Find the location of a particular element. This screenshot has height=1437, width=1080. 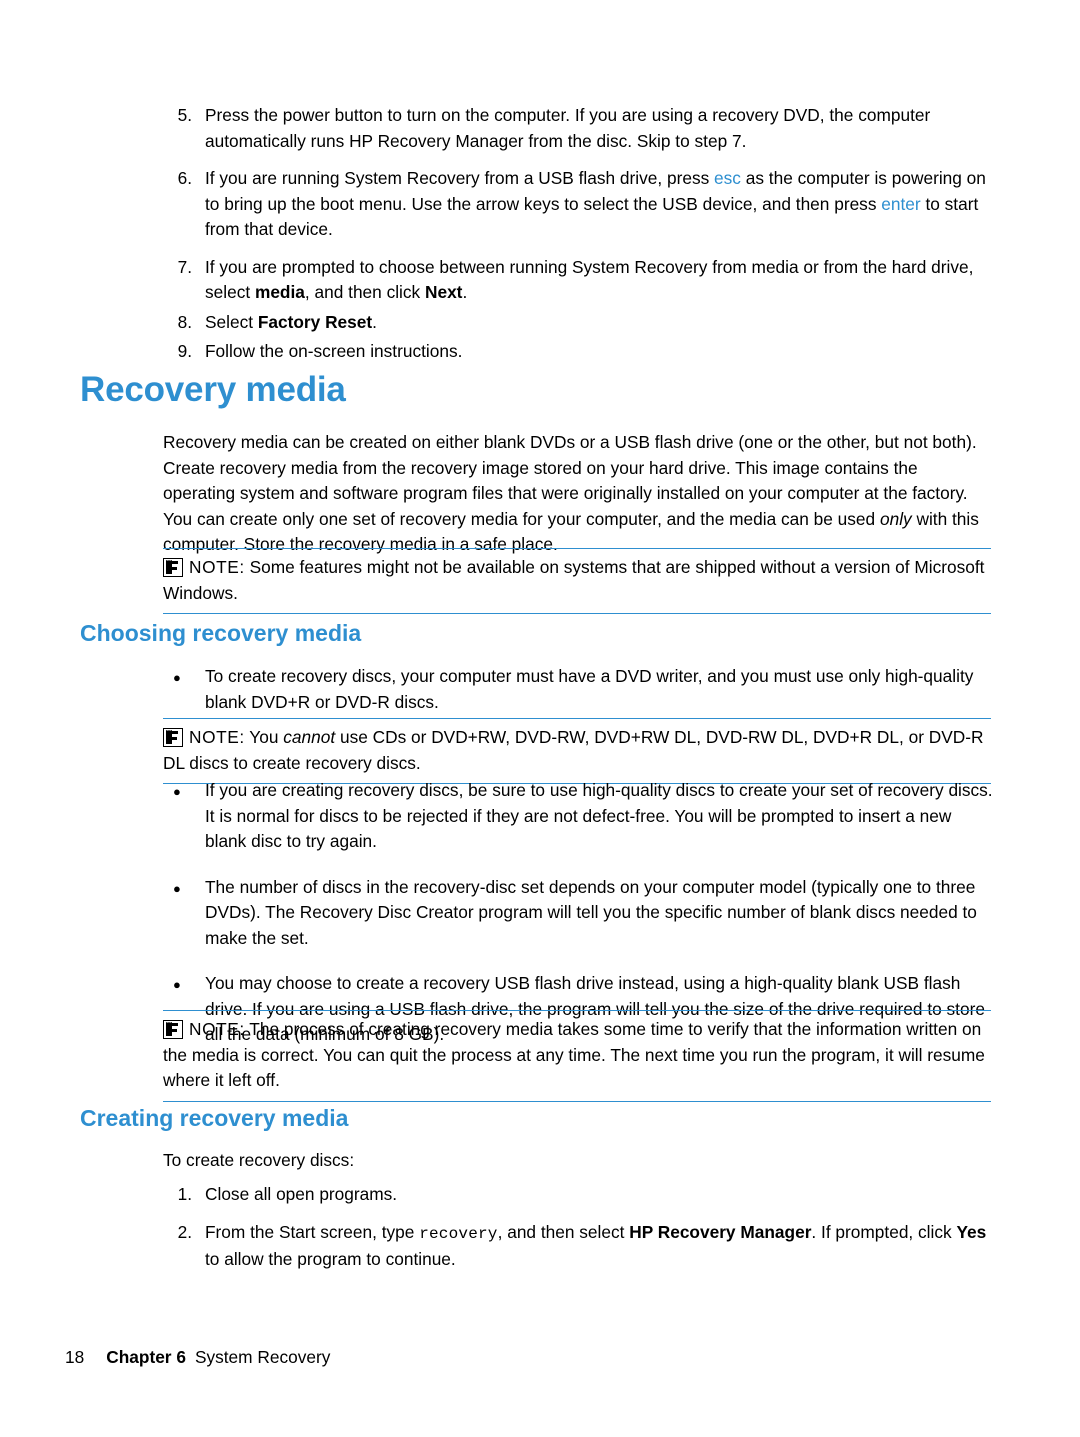

footer-page-number: 18 is located at coordinates (75, 1357).